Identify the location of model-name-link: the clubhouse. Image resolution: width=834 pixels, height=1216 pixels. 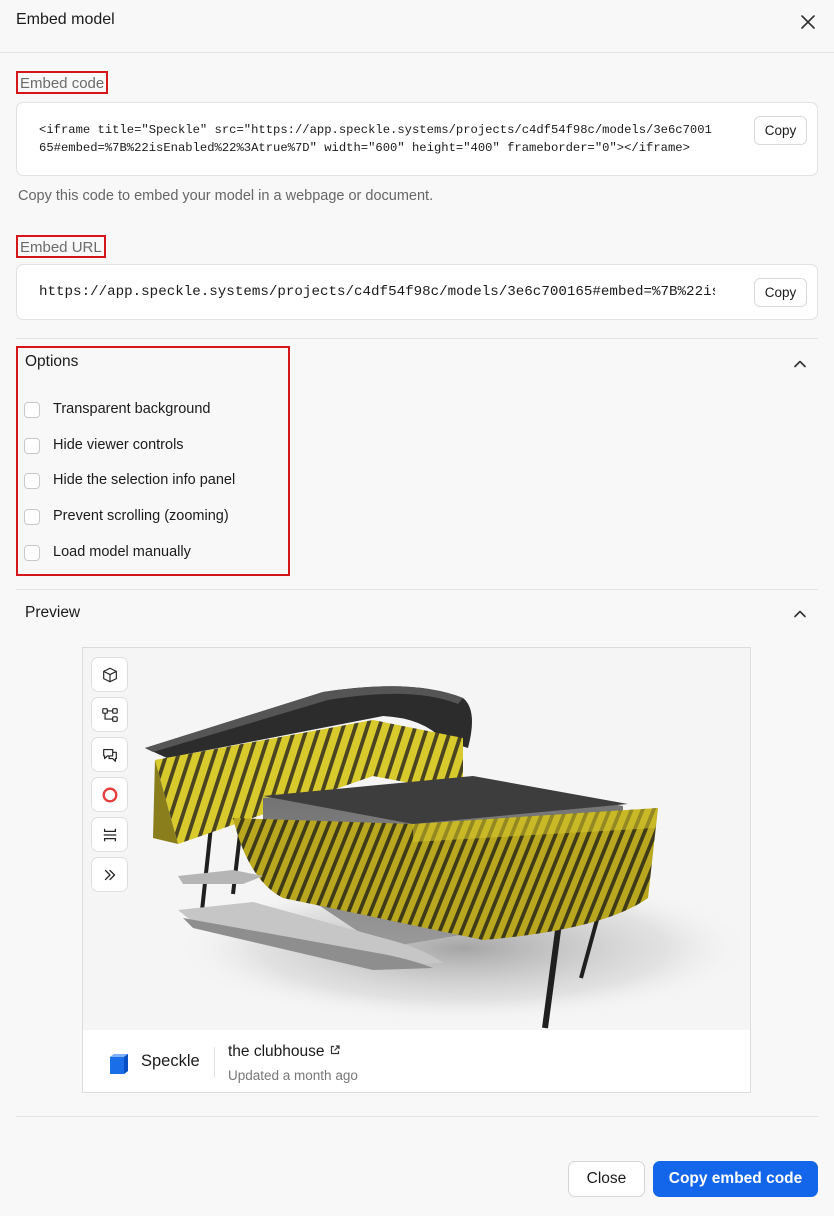
(284, 1052).